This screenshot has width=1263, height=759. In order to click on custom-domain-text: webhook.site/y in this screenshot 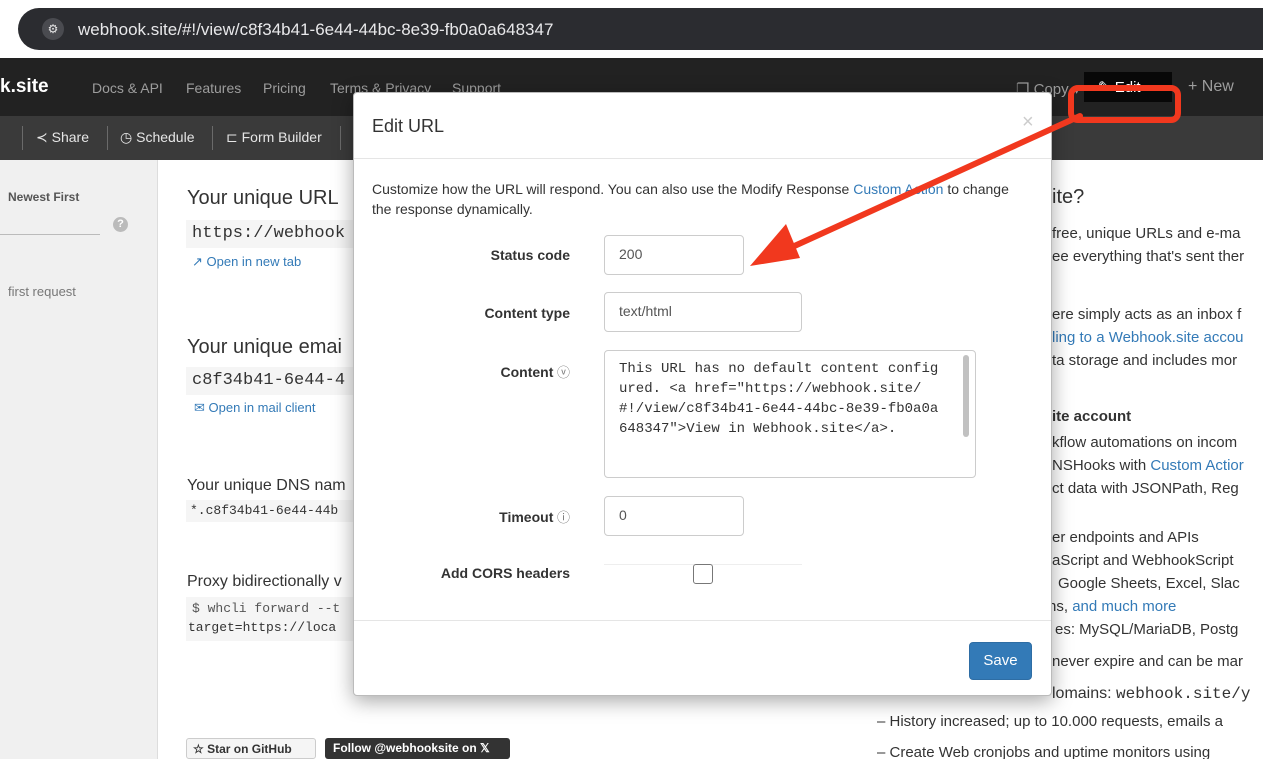, I will do `click(1183, 694)`.